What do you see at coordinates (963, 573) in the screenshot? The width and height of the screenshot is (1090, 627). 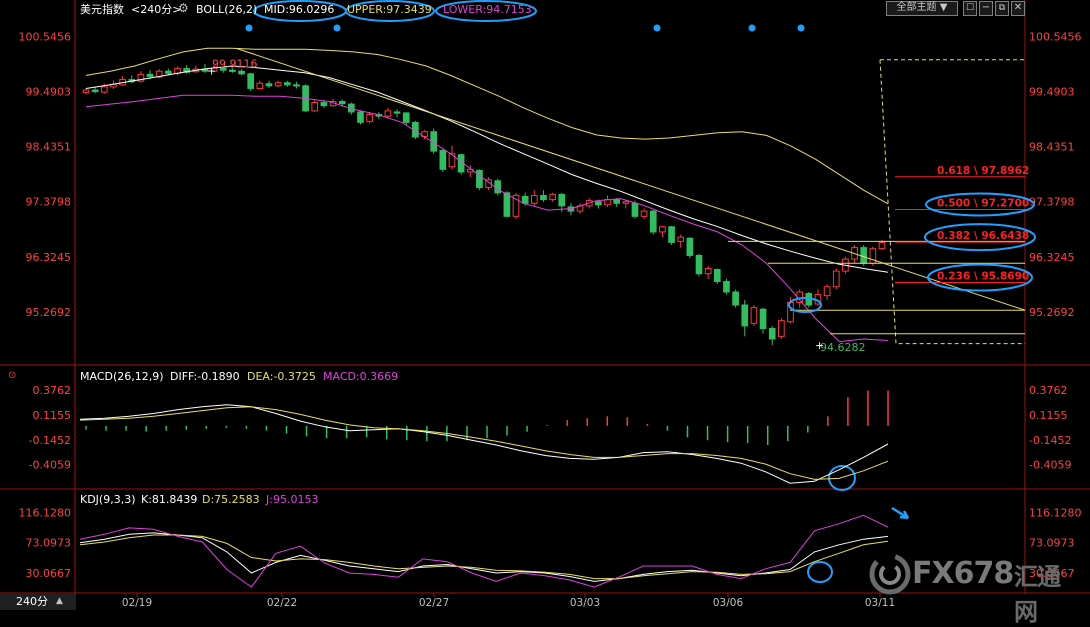 I see `logo-brand: FX678` at bounding box center [963, 573].